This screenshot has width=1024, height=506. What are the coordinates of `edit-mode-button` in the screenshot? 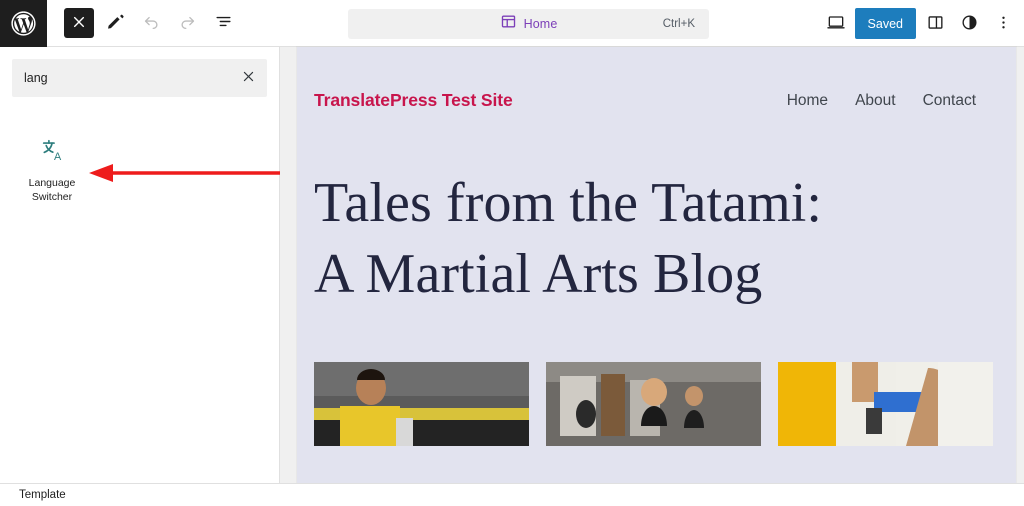 It's located at (115, 23).